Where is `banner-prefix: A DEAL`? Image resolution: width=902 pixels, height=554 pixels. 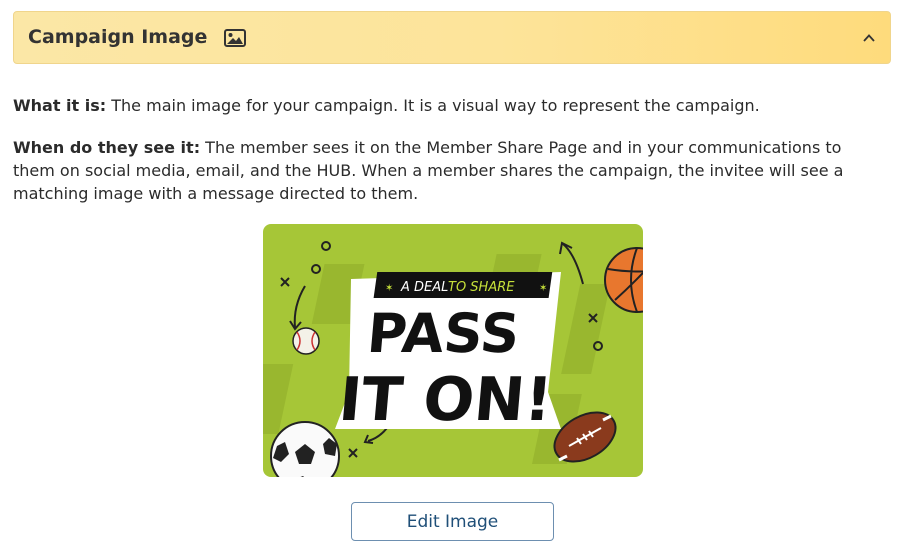 banner-prefix: A DEAL is located at coordinates (424, 287).